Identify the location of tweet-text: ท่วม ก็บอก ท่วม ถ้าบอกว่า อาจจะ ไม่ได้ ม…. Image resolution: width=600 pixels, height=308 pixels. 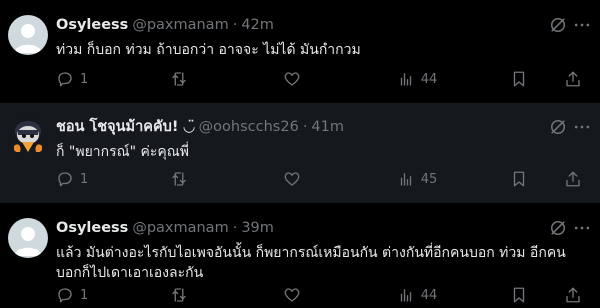
(208, 50).